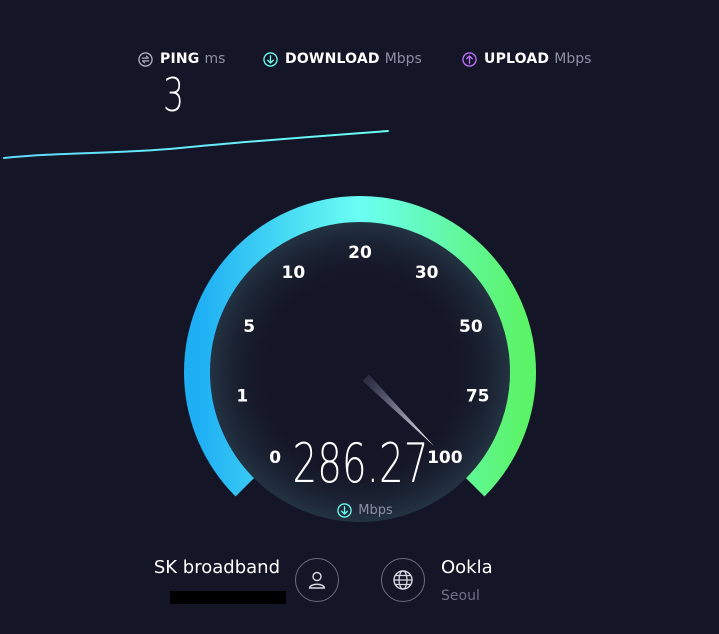  I want to click on download-icon, so click(344, 510).